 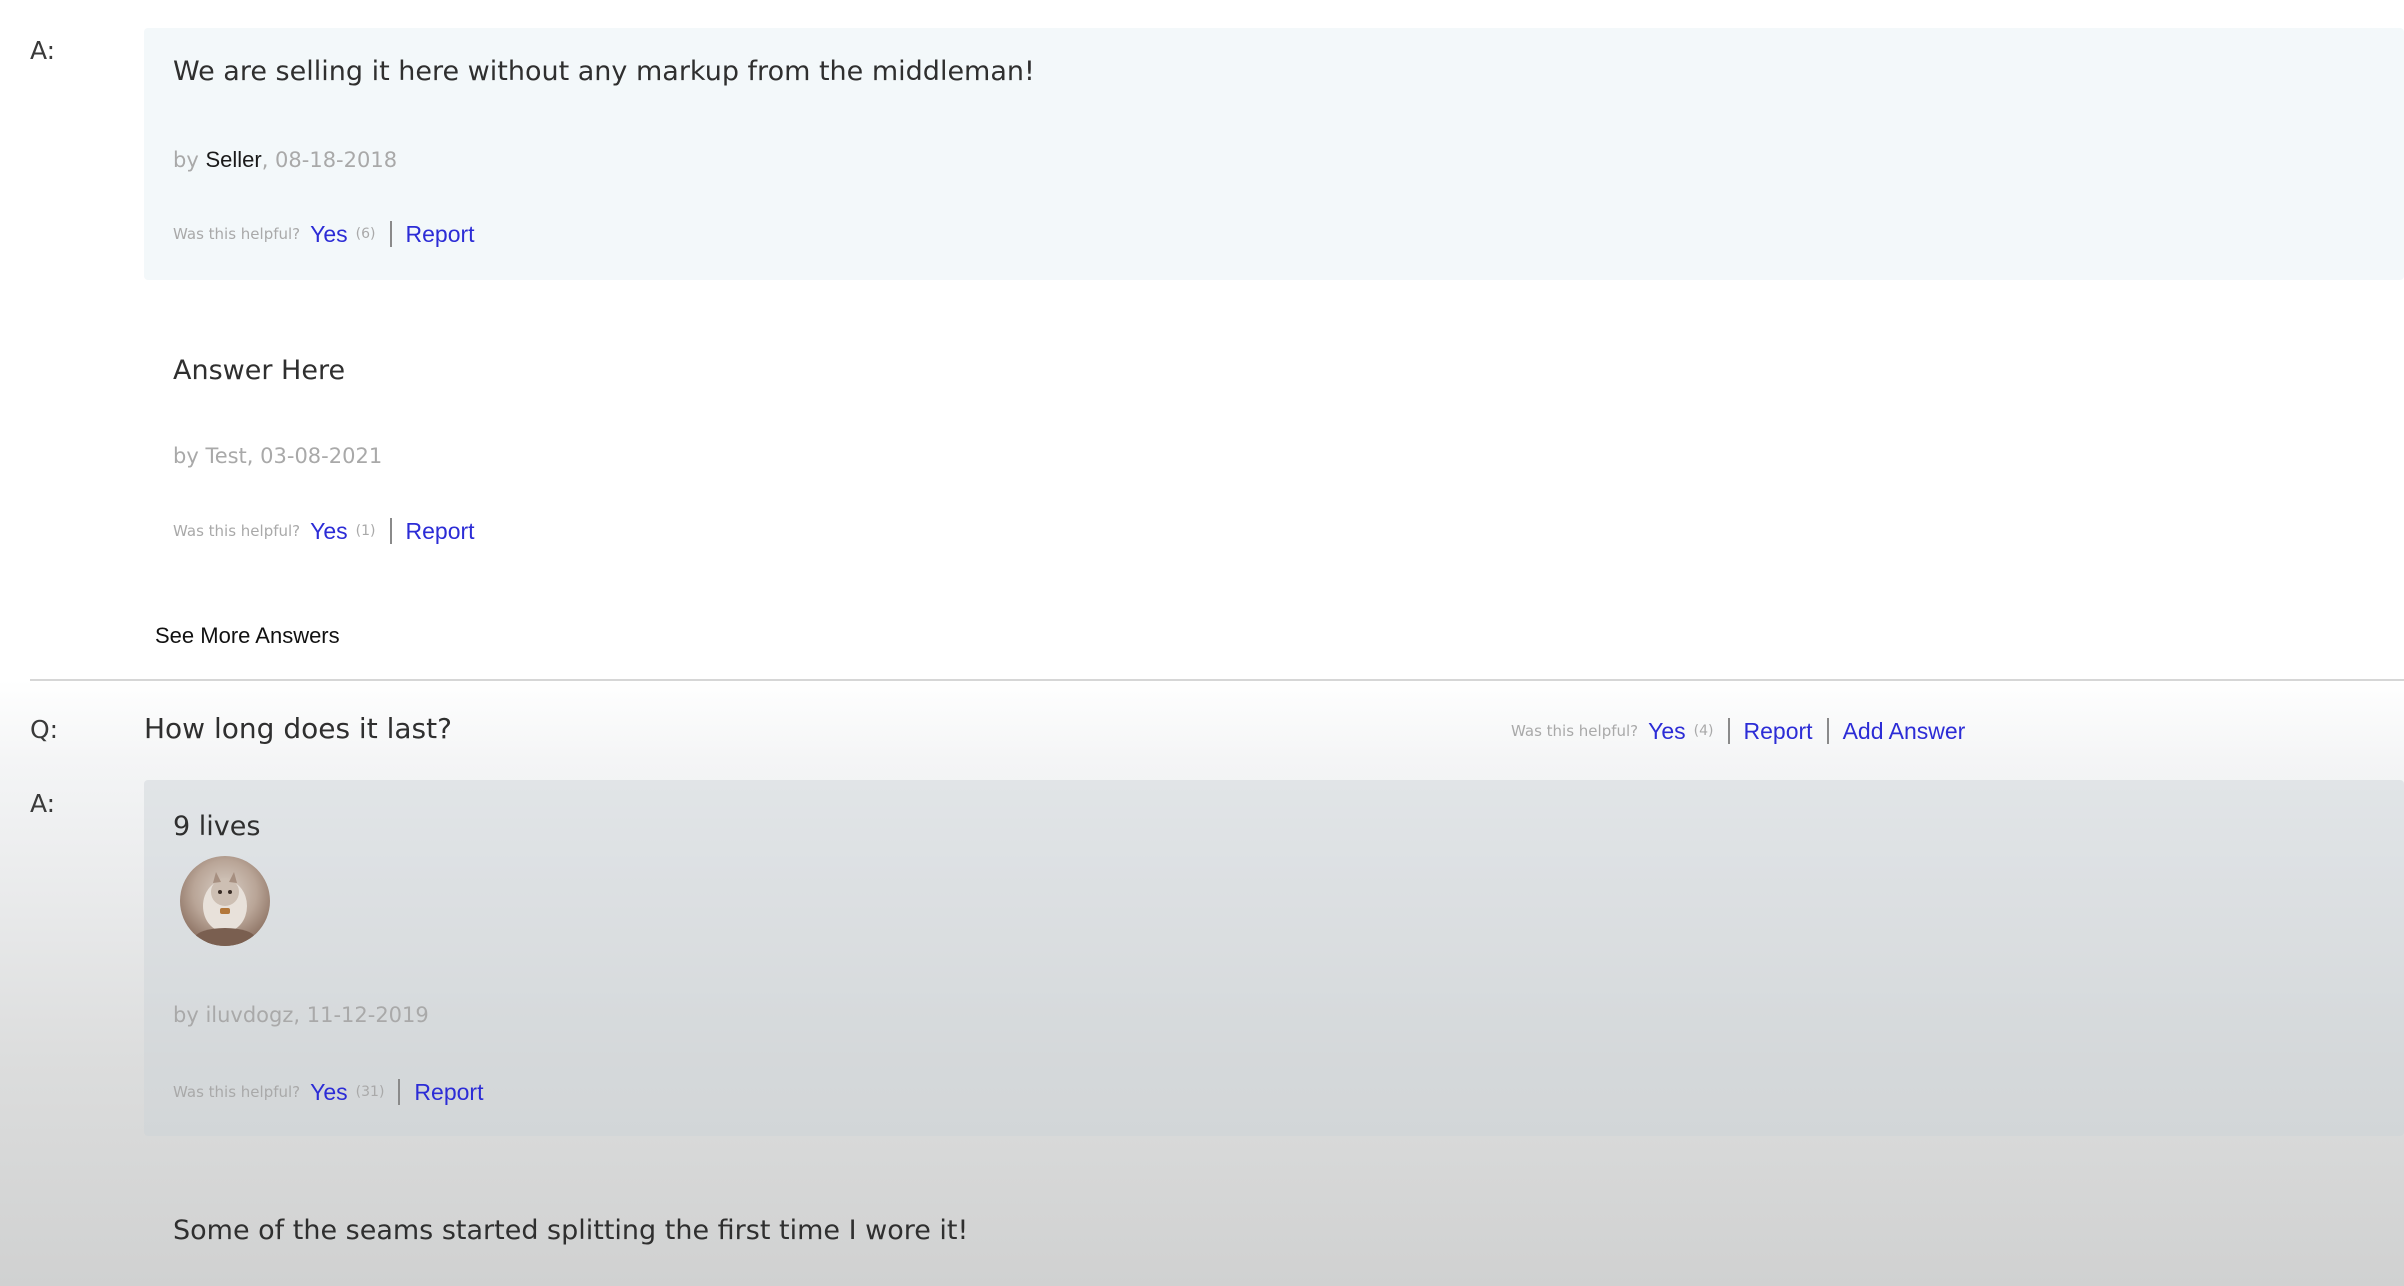 I want to click on answer-author: Seller, so click(x=233, y=159).